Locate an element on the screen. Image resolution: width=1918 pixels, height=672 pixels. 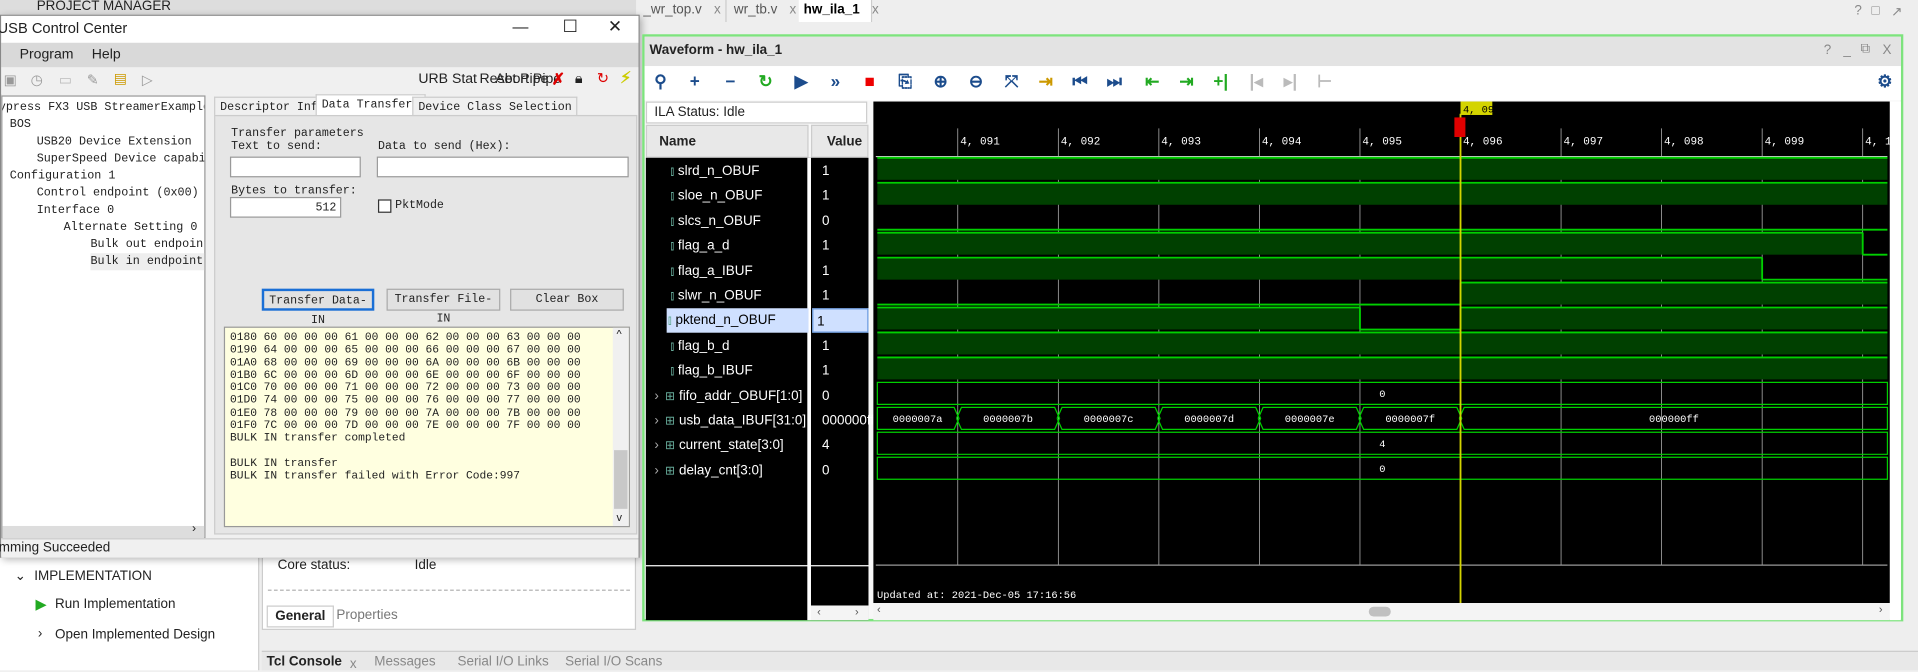
signal-row: ⫾ slcs_n_OBUF is located at coordinates (705, 221).